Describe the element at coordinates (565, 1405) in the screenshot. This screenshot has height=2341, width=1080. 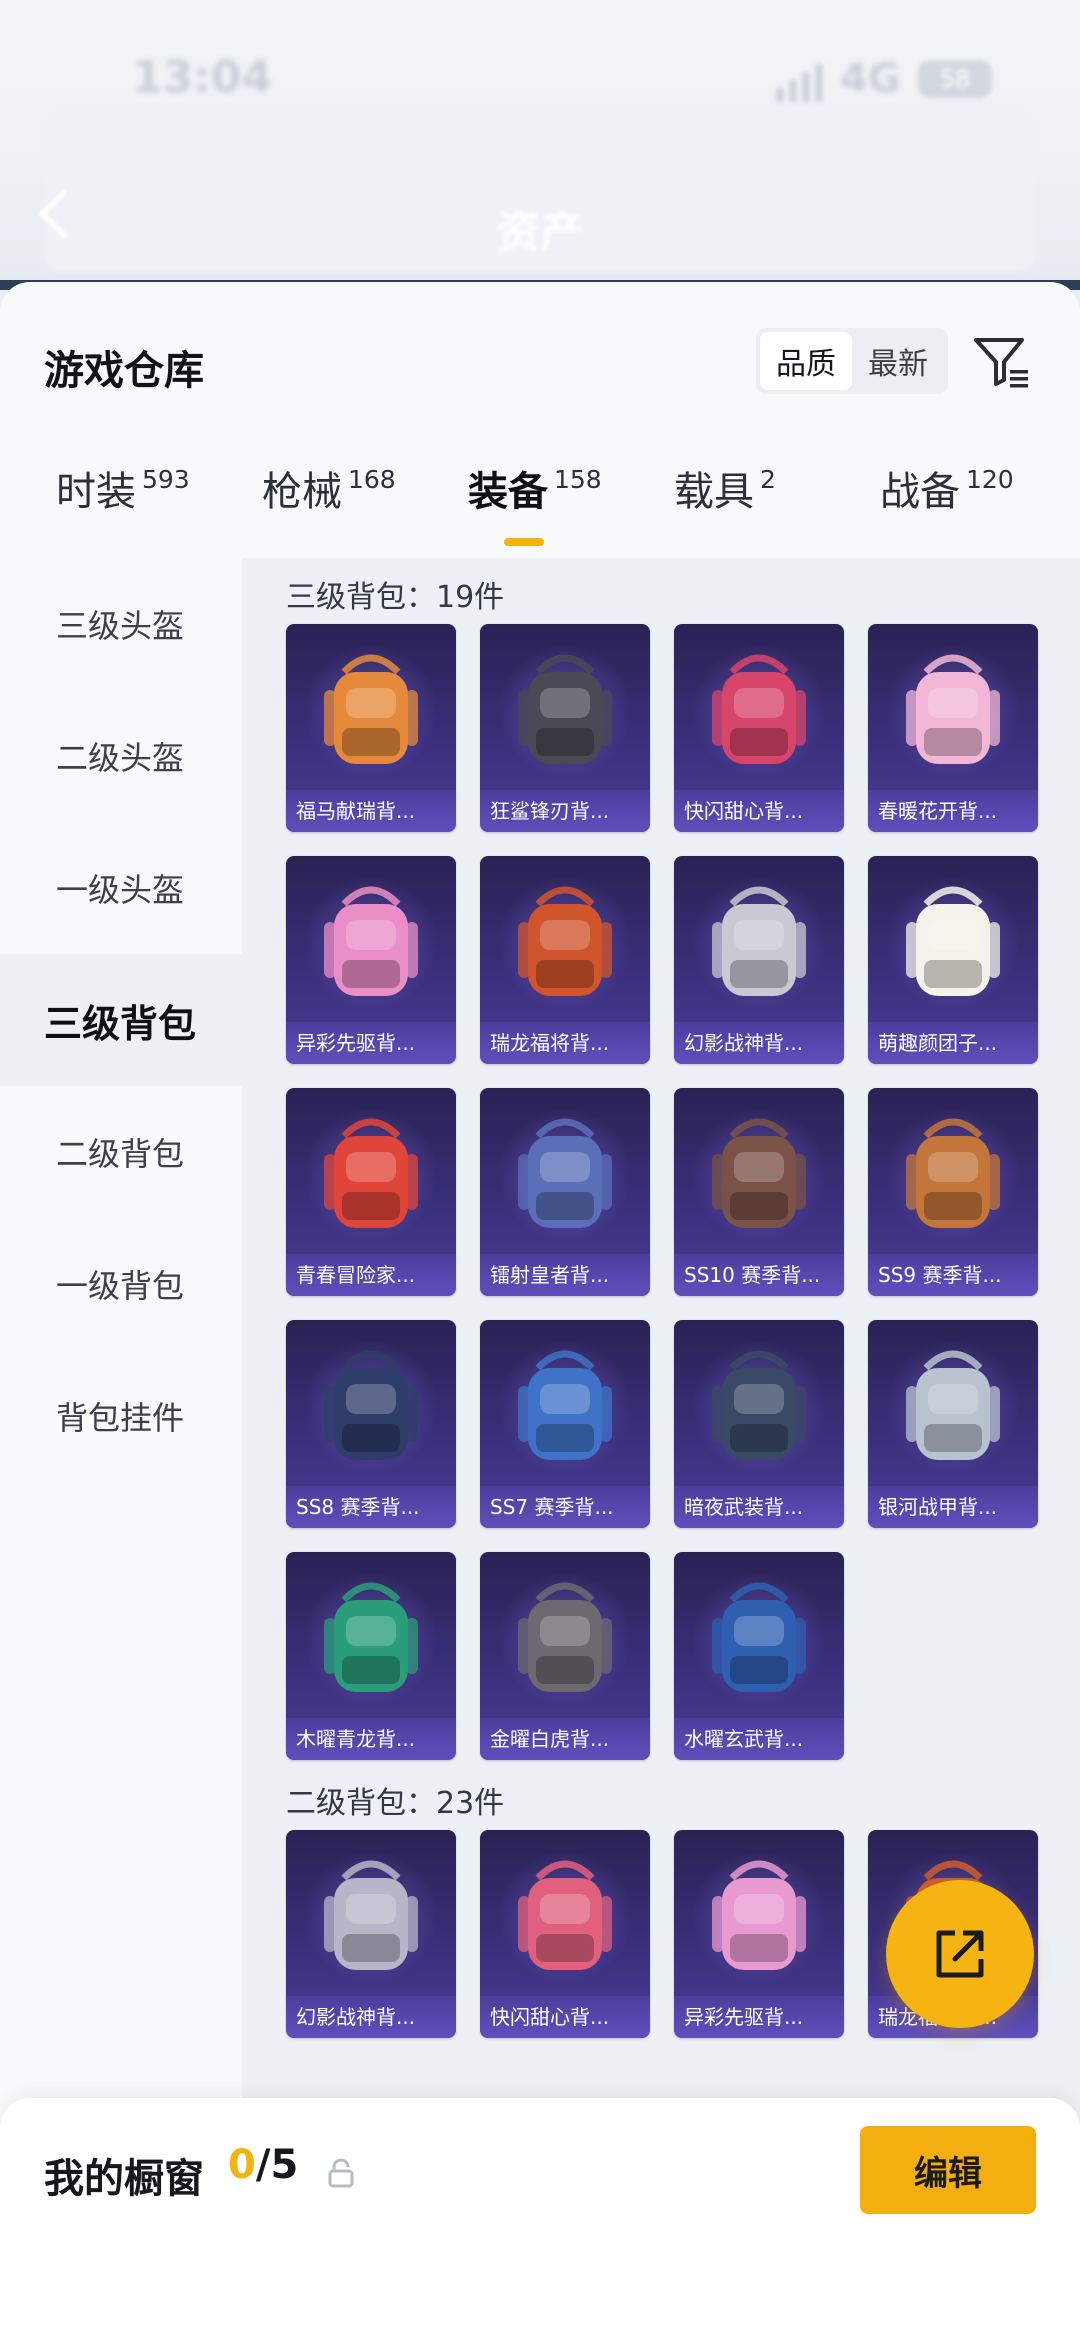
I see `season7-backpack-icon` at that location.